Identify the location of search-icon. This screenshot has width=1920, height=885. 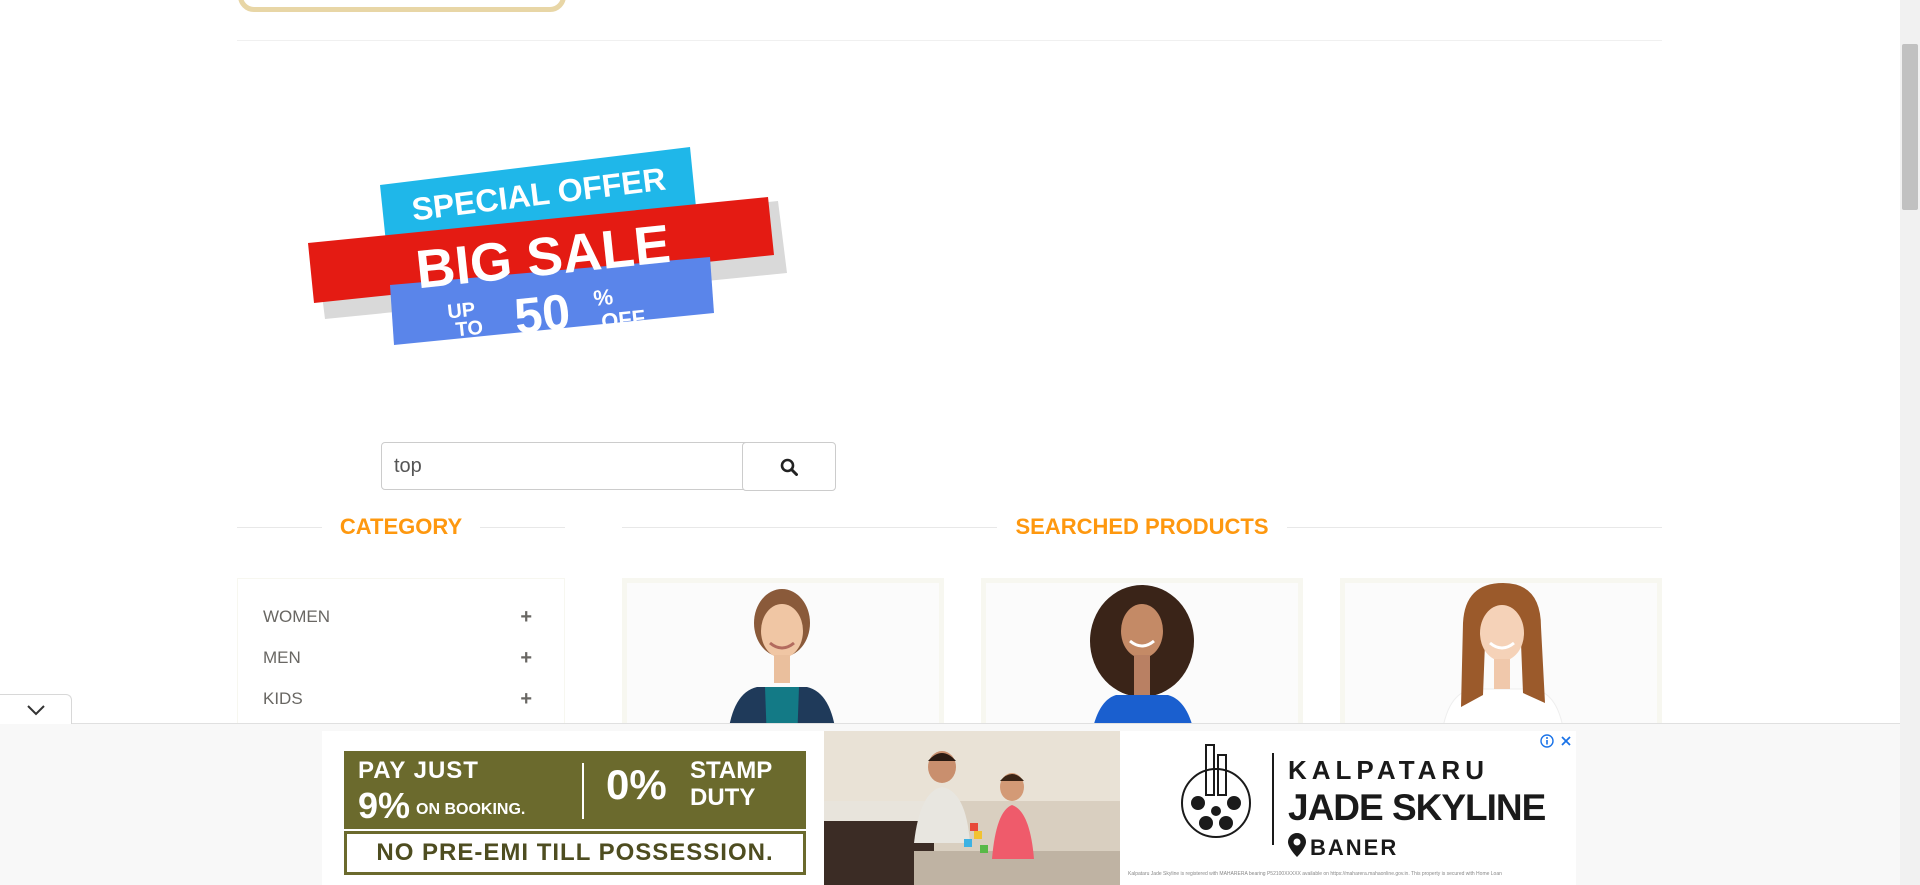
(789, 467).